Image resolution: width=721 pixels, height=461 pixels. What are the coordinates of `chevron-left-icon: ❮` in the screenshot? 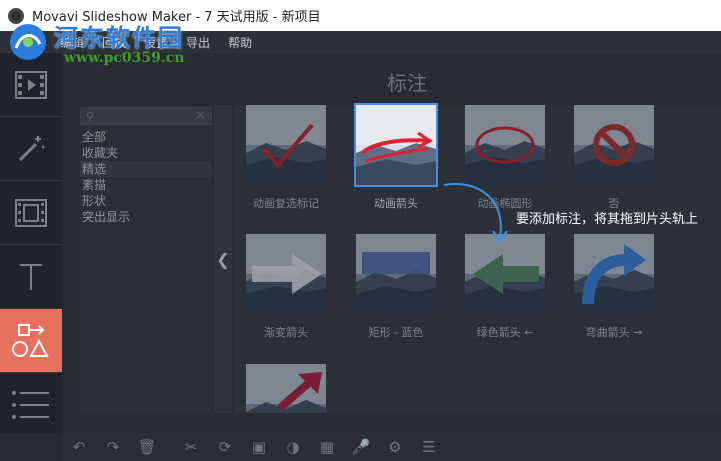 It's located at (223, 259).